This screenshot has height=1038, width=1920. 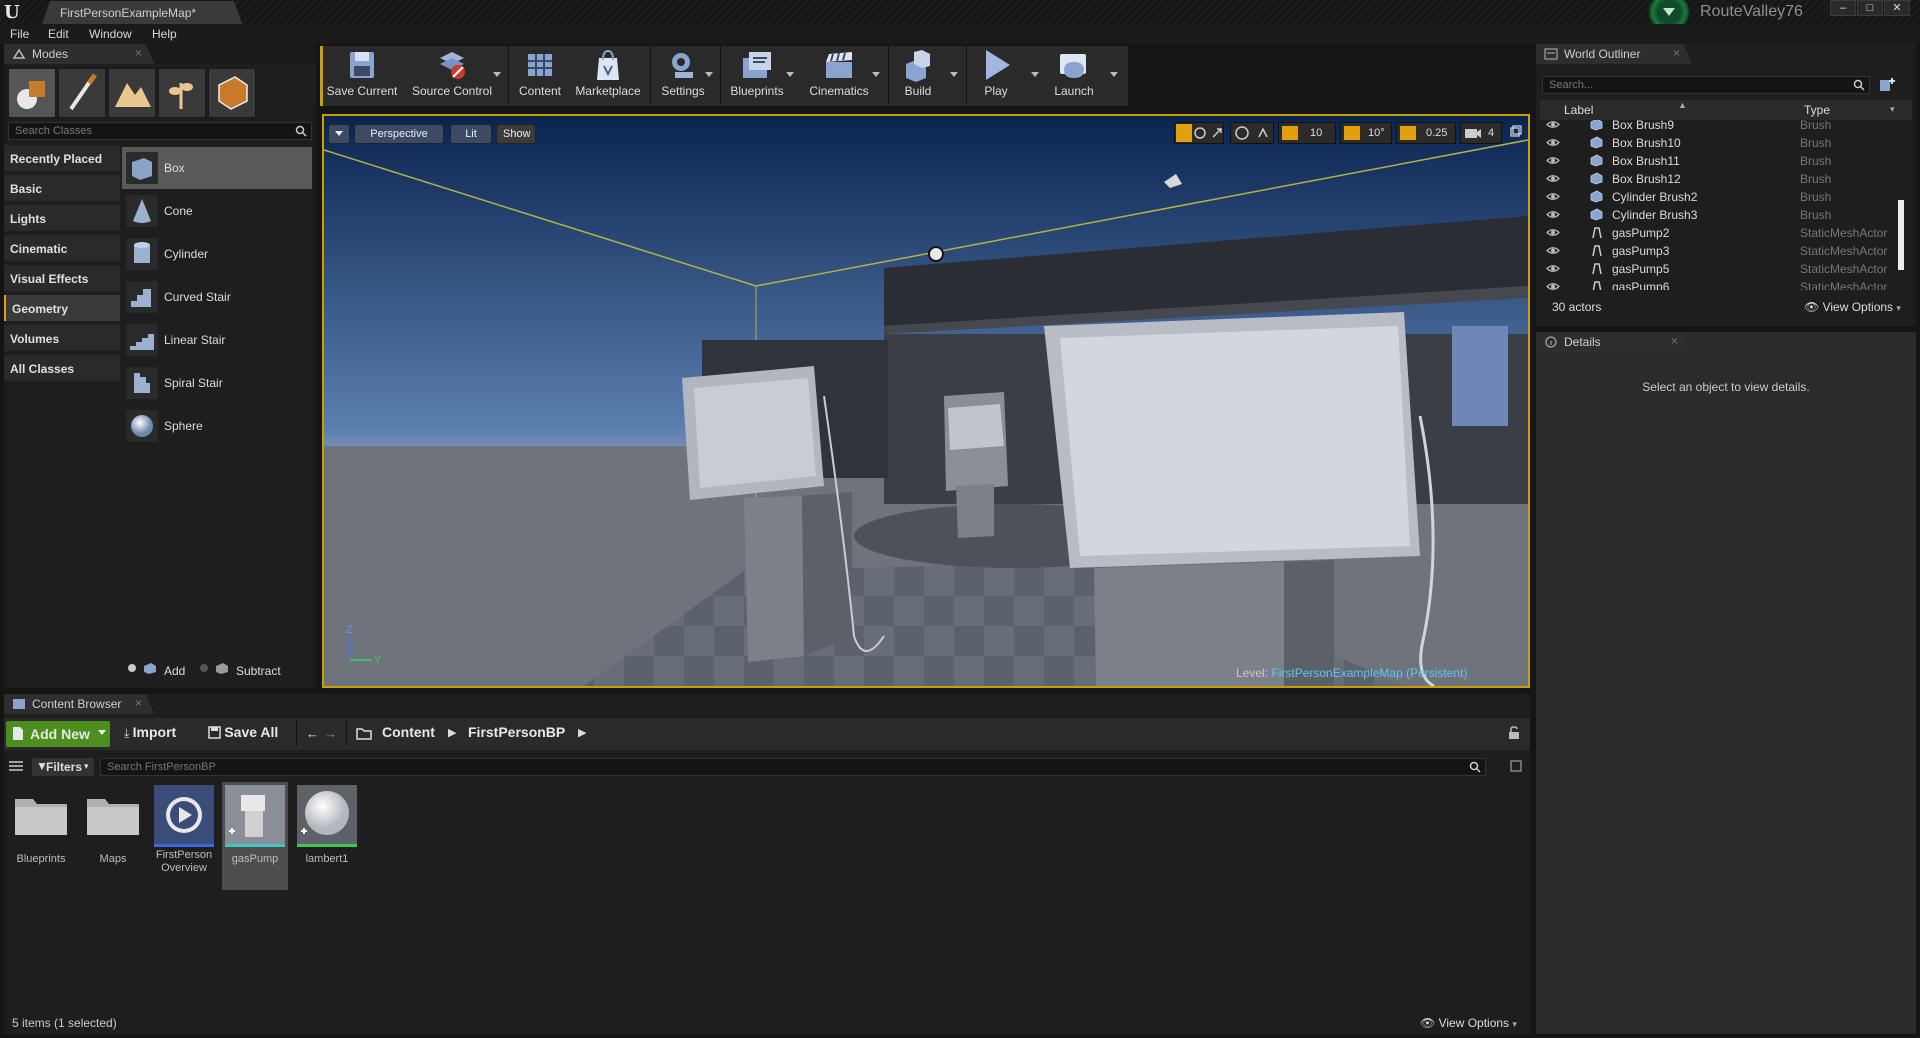 What do you see at coordinates (1252, 133) in the screenshot?
I see `coordinate-space-toggle` at bounding box center [1252, 133].